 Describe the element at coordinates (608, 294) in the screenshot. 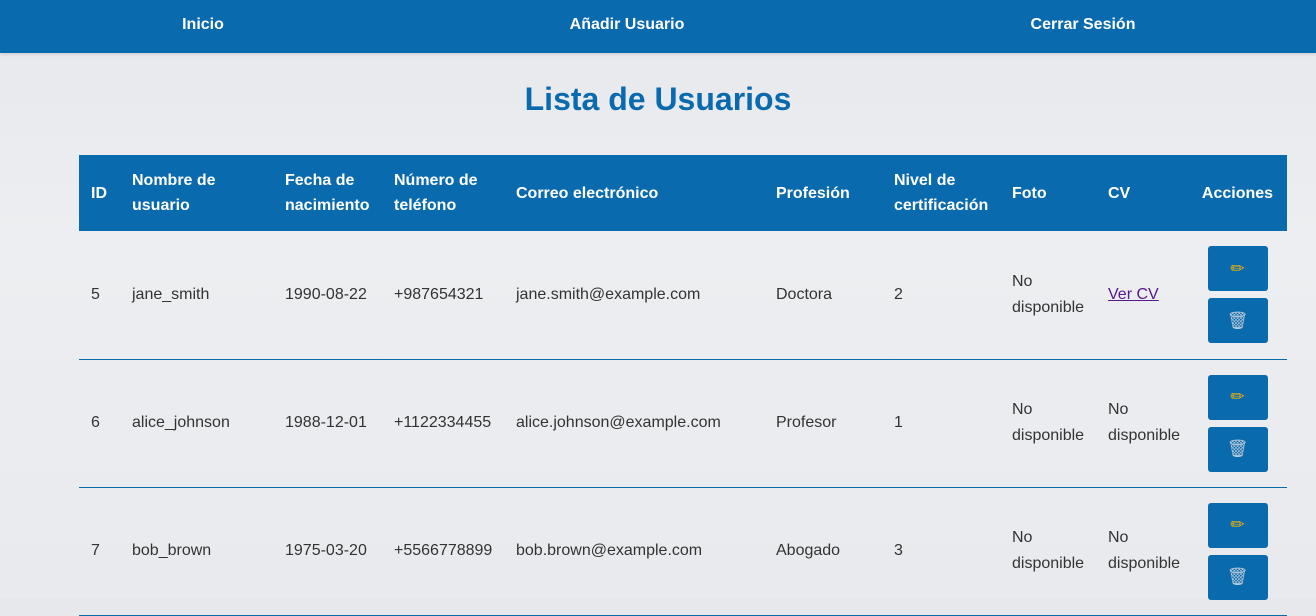

I see `cell-email: jane.smith@example.com` at that location.